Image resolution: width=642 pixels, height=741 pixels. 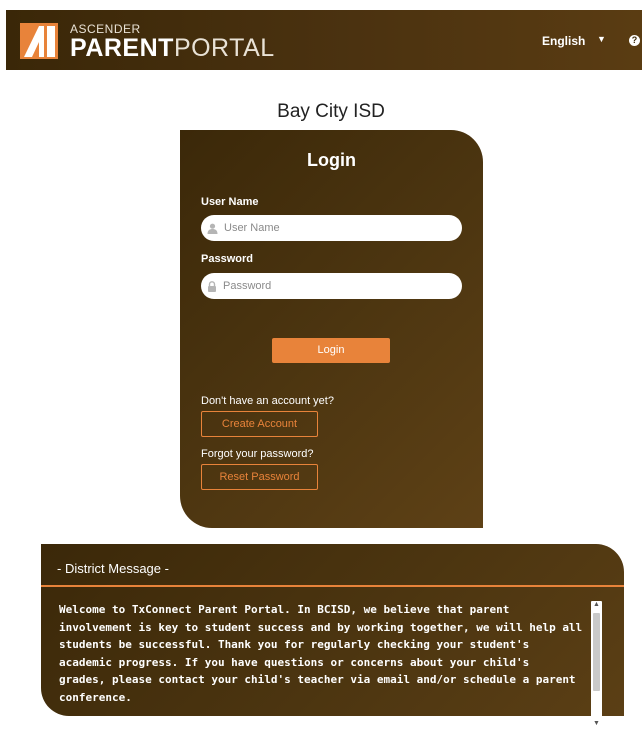 I want to click on brand-main-text: PARENTPORTAL, so click(x=172, y=48).